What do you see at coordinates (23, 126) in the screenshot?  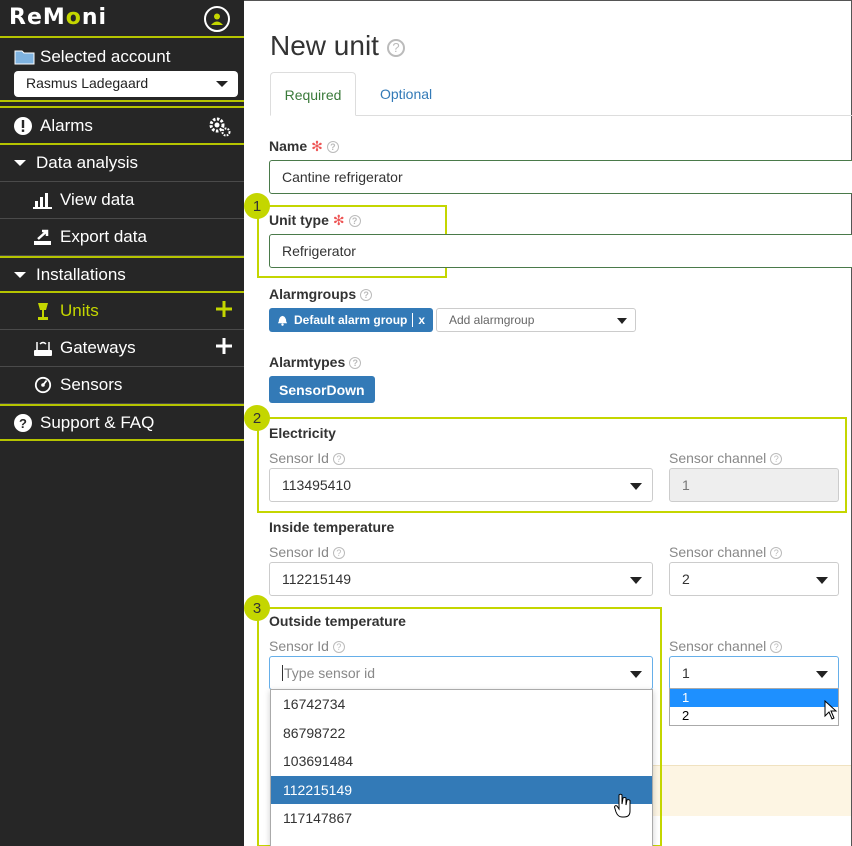 I see `alert-icon` at bounding box center [23, 126].